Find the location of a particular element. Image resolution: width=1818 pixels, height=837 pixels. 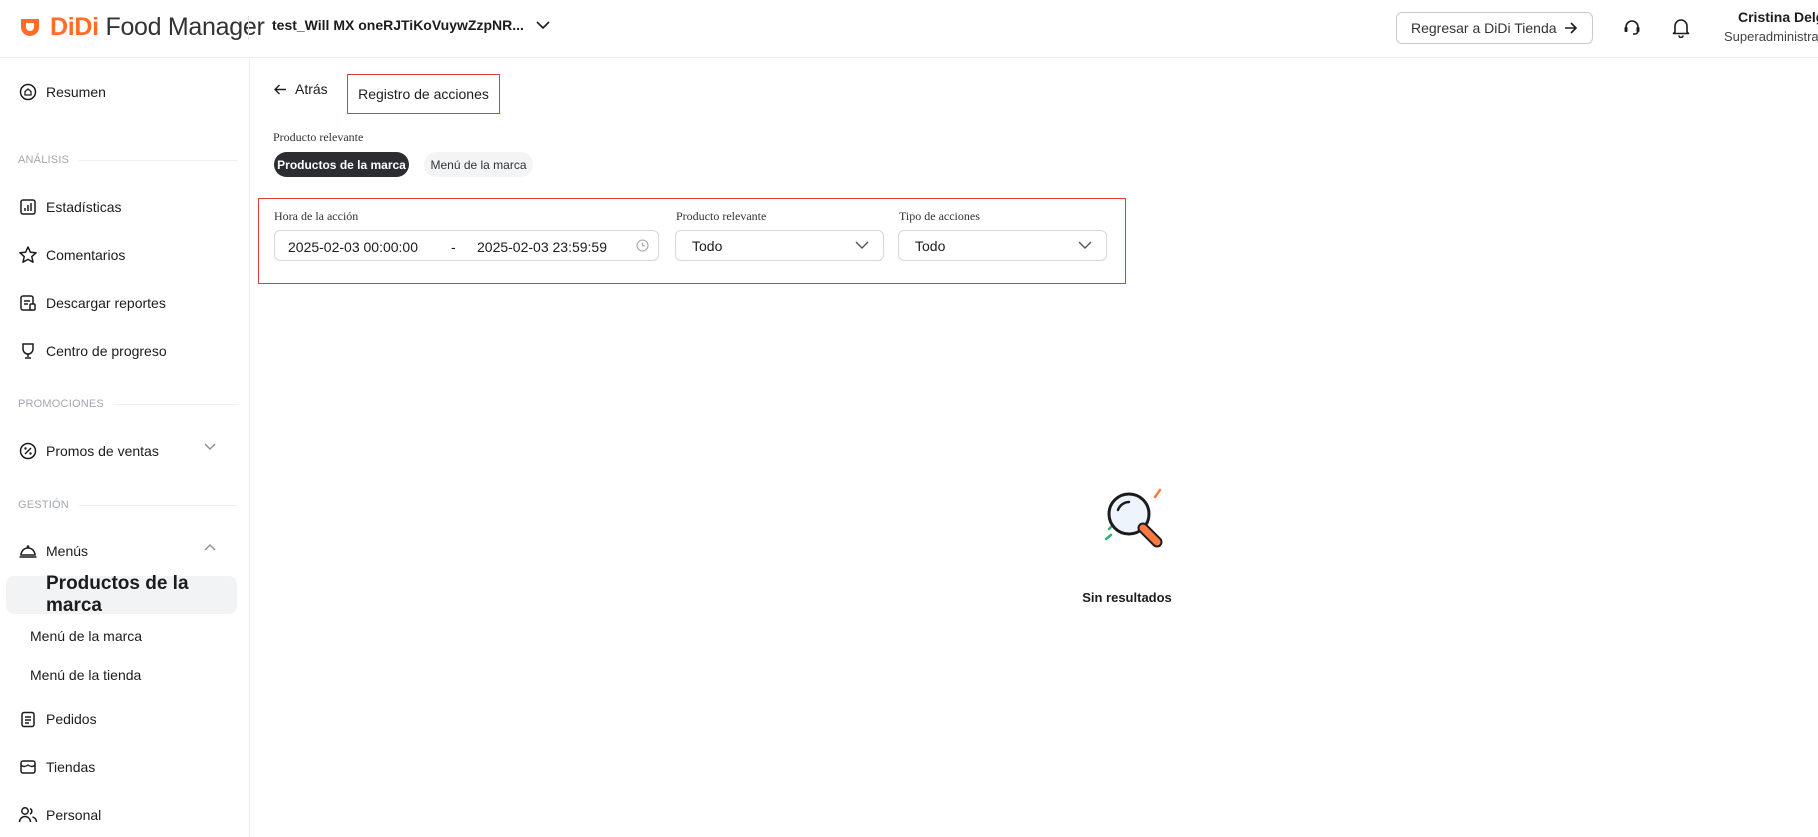

logo-prefix: DiDi is located at coordinates (74, 26).